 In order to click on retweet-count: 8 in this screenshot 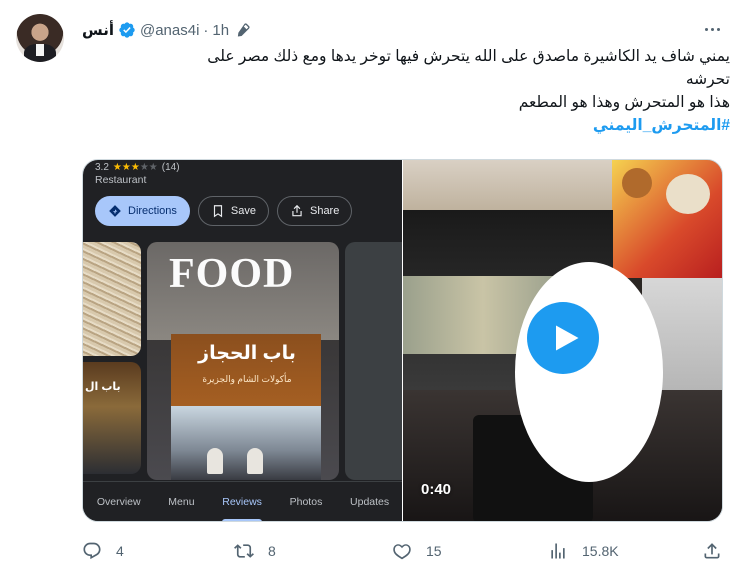, I will do `click(272, 551)`.